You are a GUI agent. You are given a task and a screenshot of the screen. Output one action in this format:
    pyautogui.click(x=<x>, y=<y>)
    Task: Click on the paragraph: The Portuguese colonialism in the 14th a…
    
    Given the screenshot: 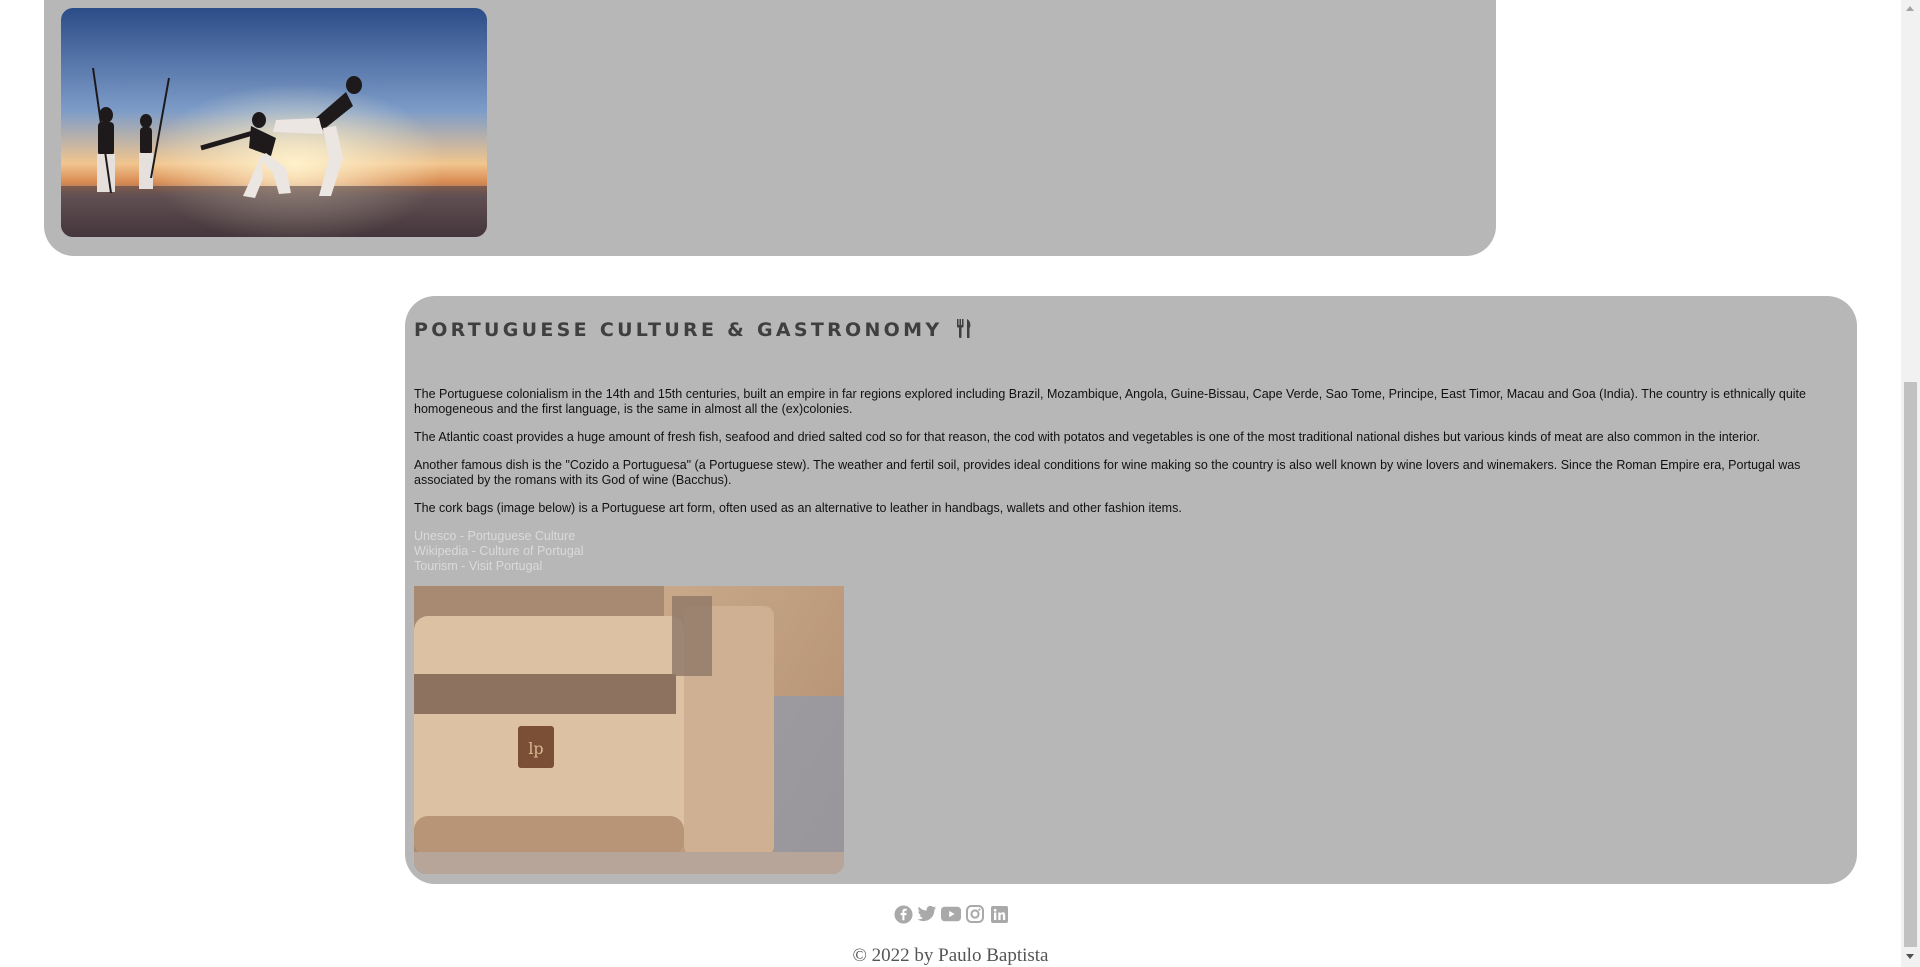 What is the action you would take?
    pyautogui.click(x=1110, y=401)
    